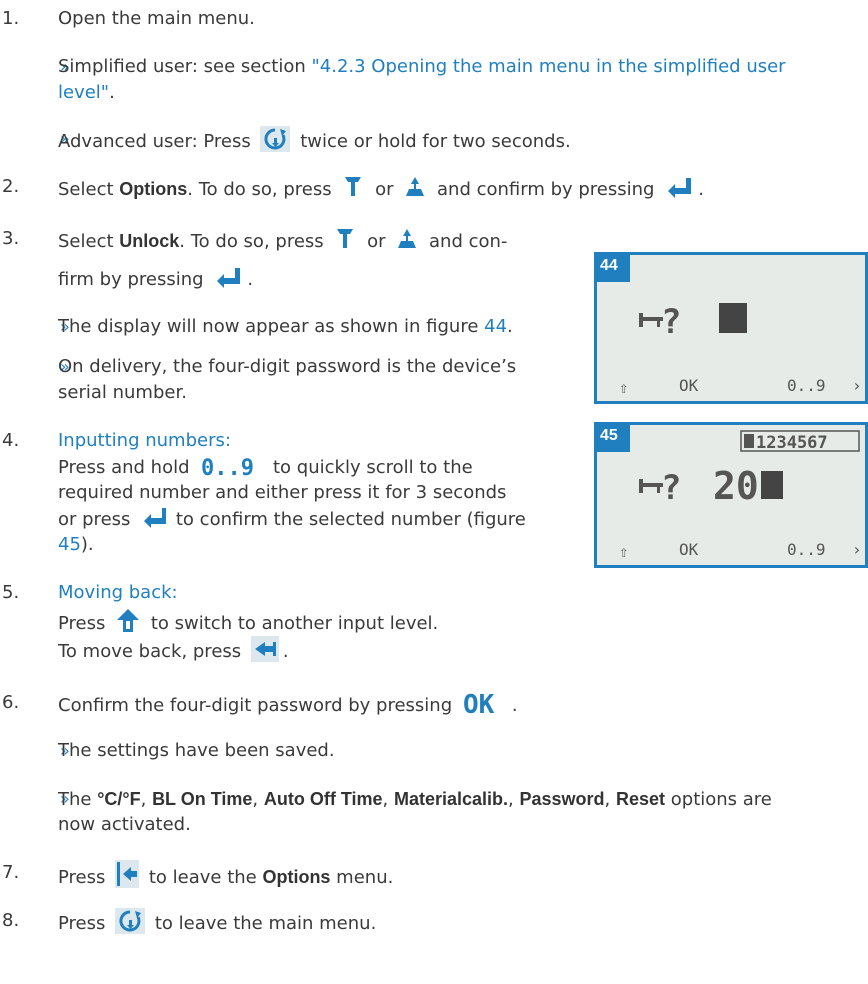 The width and height of the screenshot is (868, 984). What do you see at coordinates (11, 702) in the screenshot?
I see `step-number: 6.` at bounding box center [11, 702].